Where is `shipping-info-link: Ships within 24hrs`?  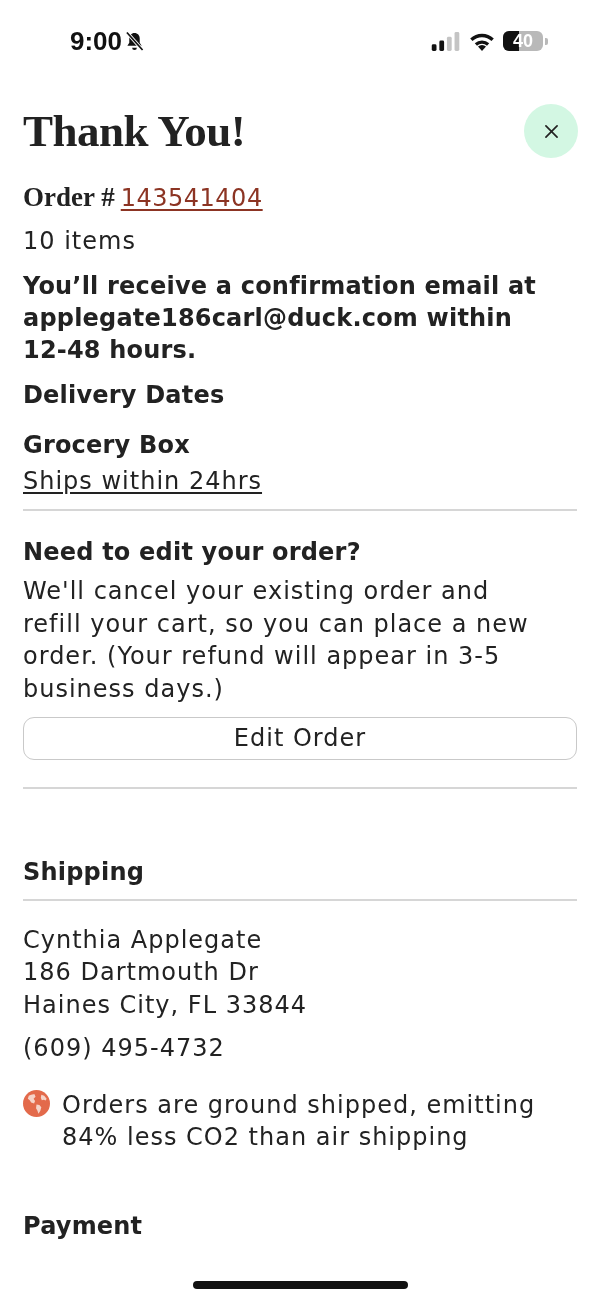
shipping-info-link: Ships within 24hrs is located at coordinates (143, 481).